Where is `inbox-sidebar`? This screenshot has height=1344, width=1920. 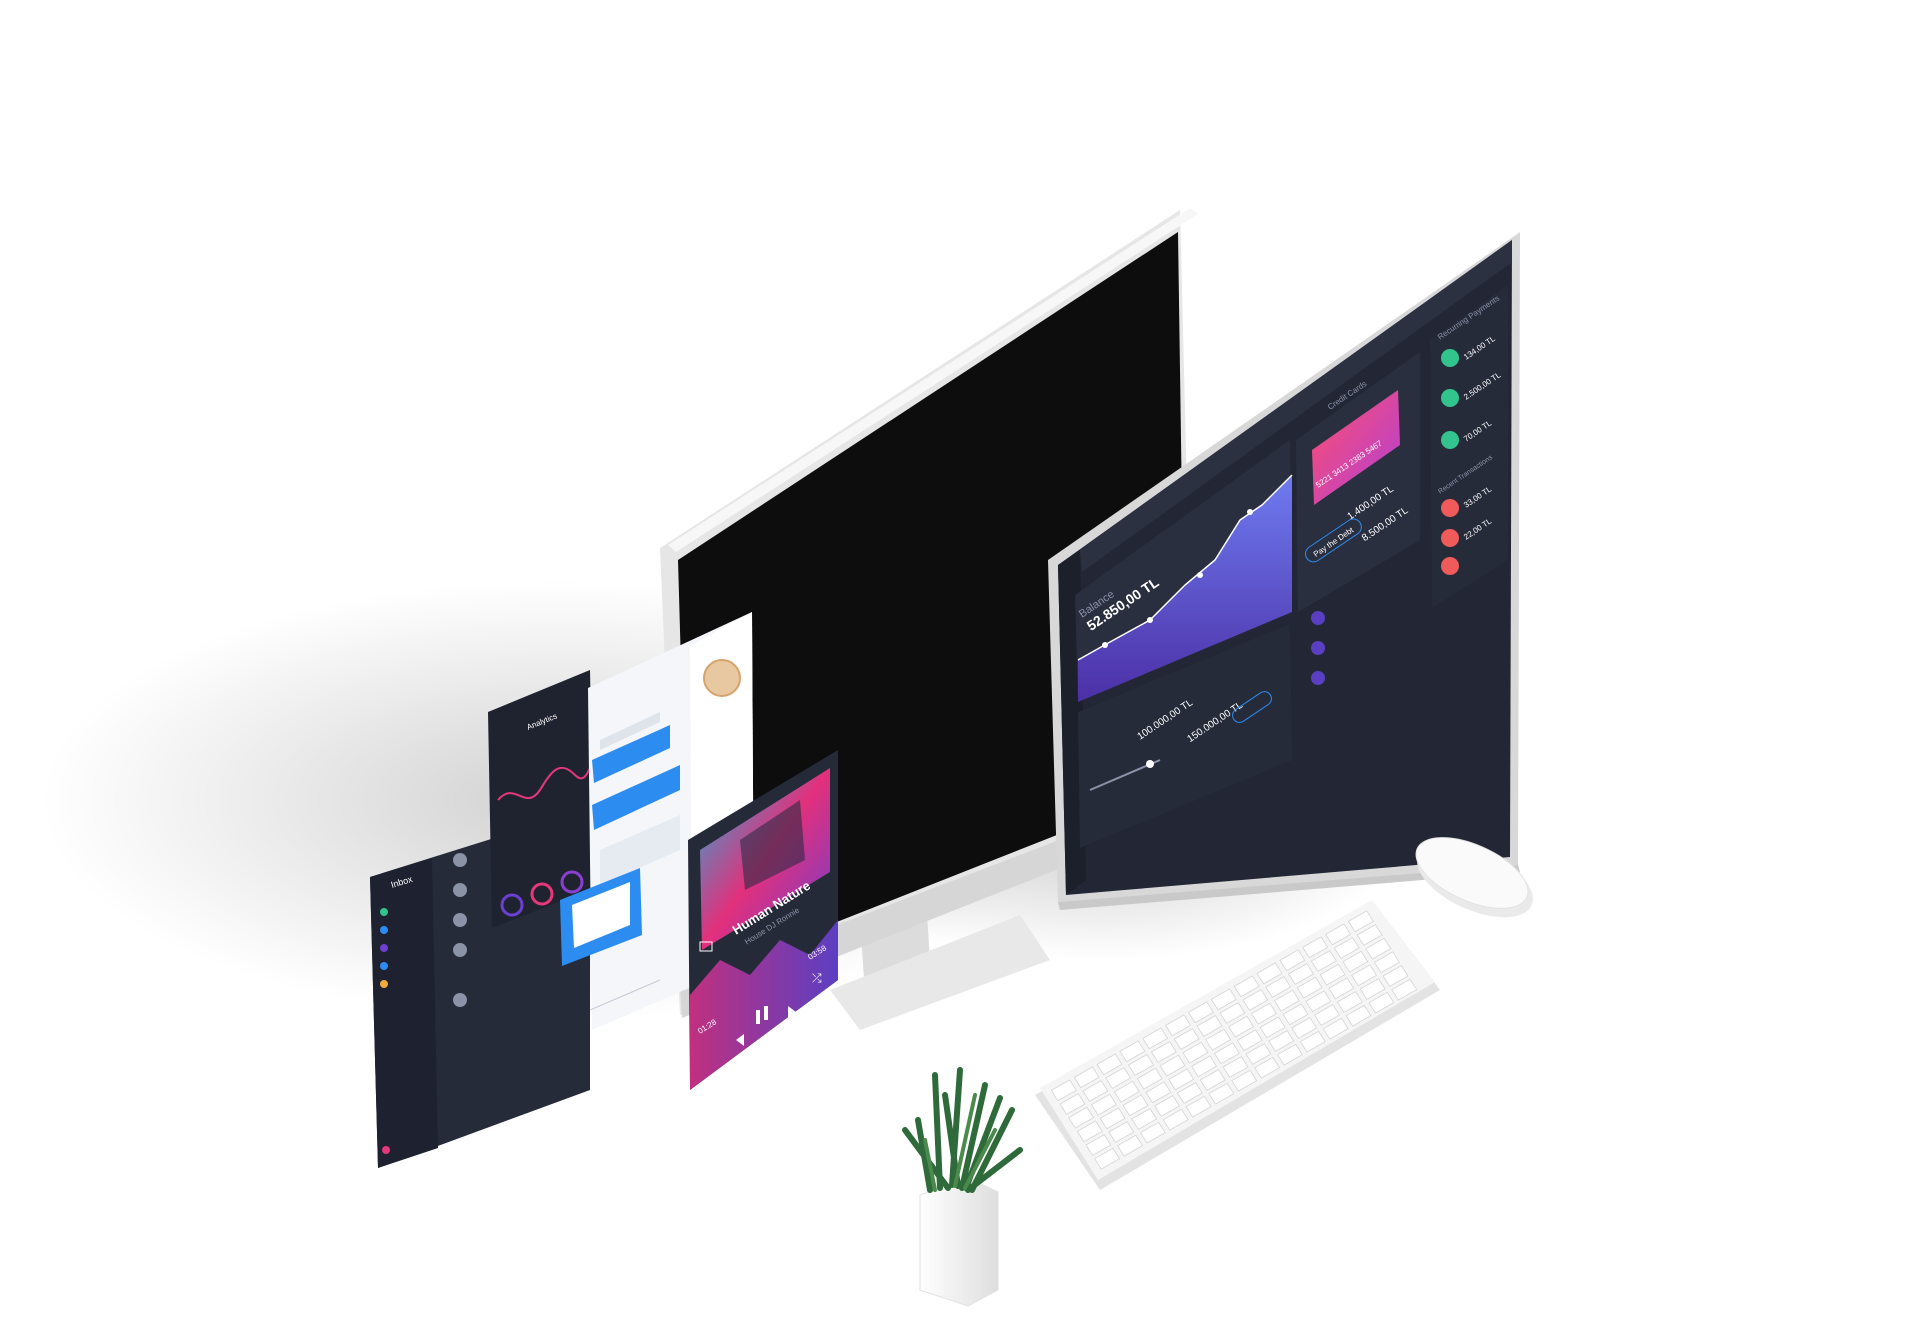
inbox-sidebar is located at coordinates (404, 1013).